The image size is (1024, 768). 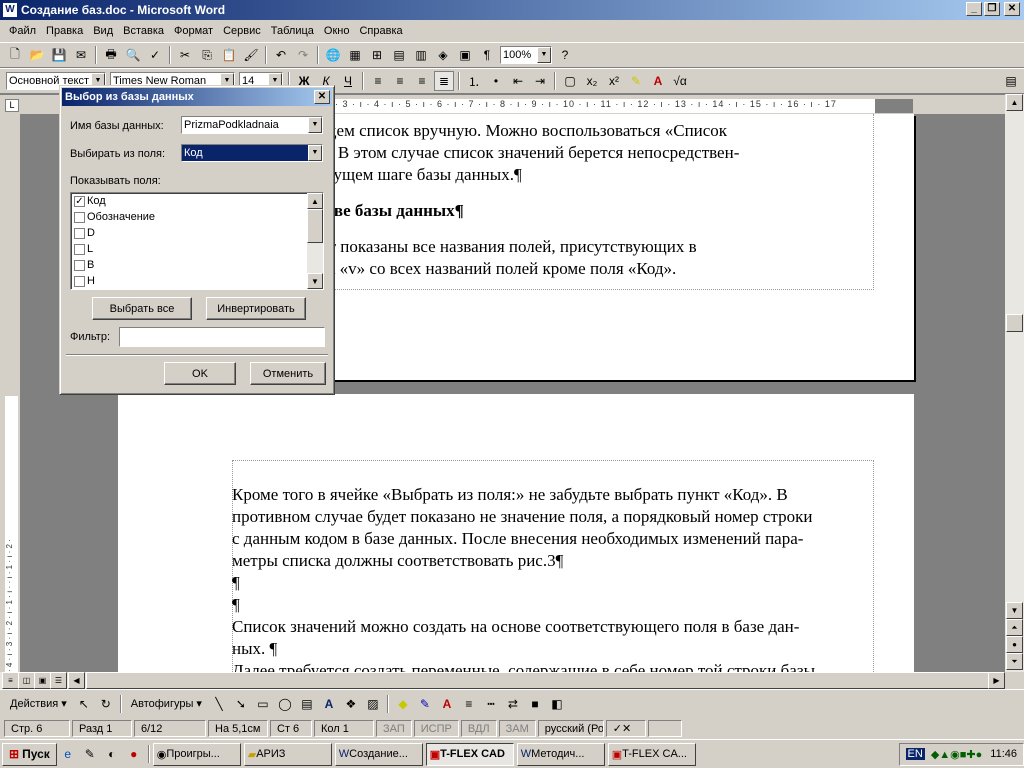 I want to click on font-color-icon: A, so click(x=658, y=81).